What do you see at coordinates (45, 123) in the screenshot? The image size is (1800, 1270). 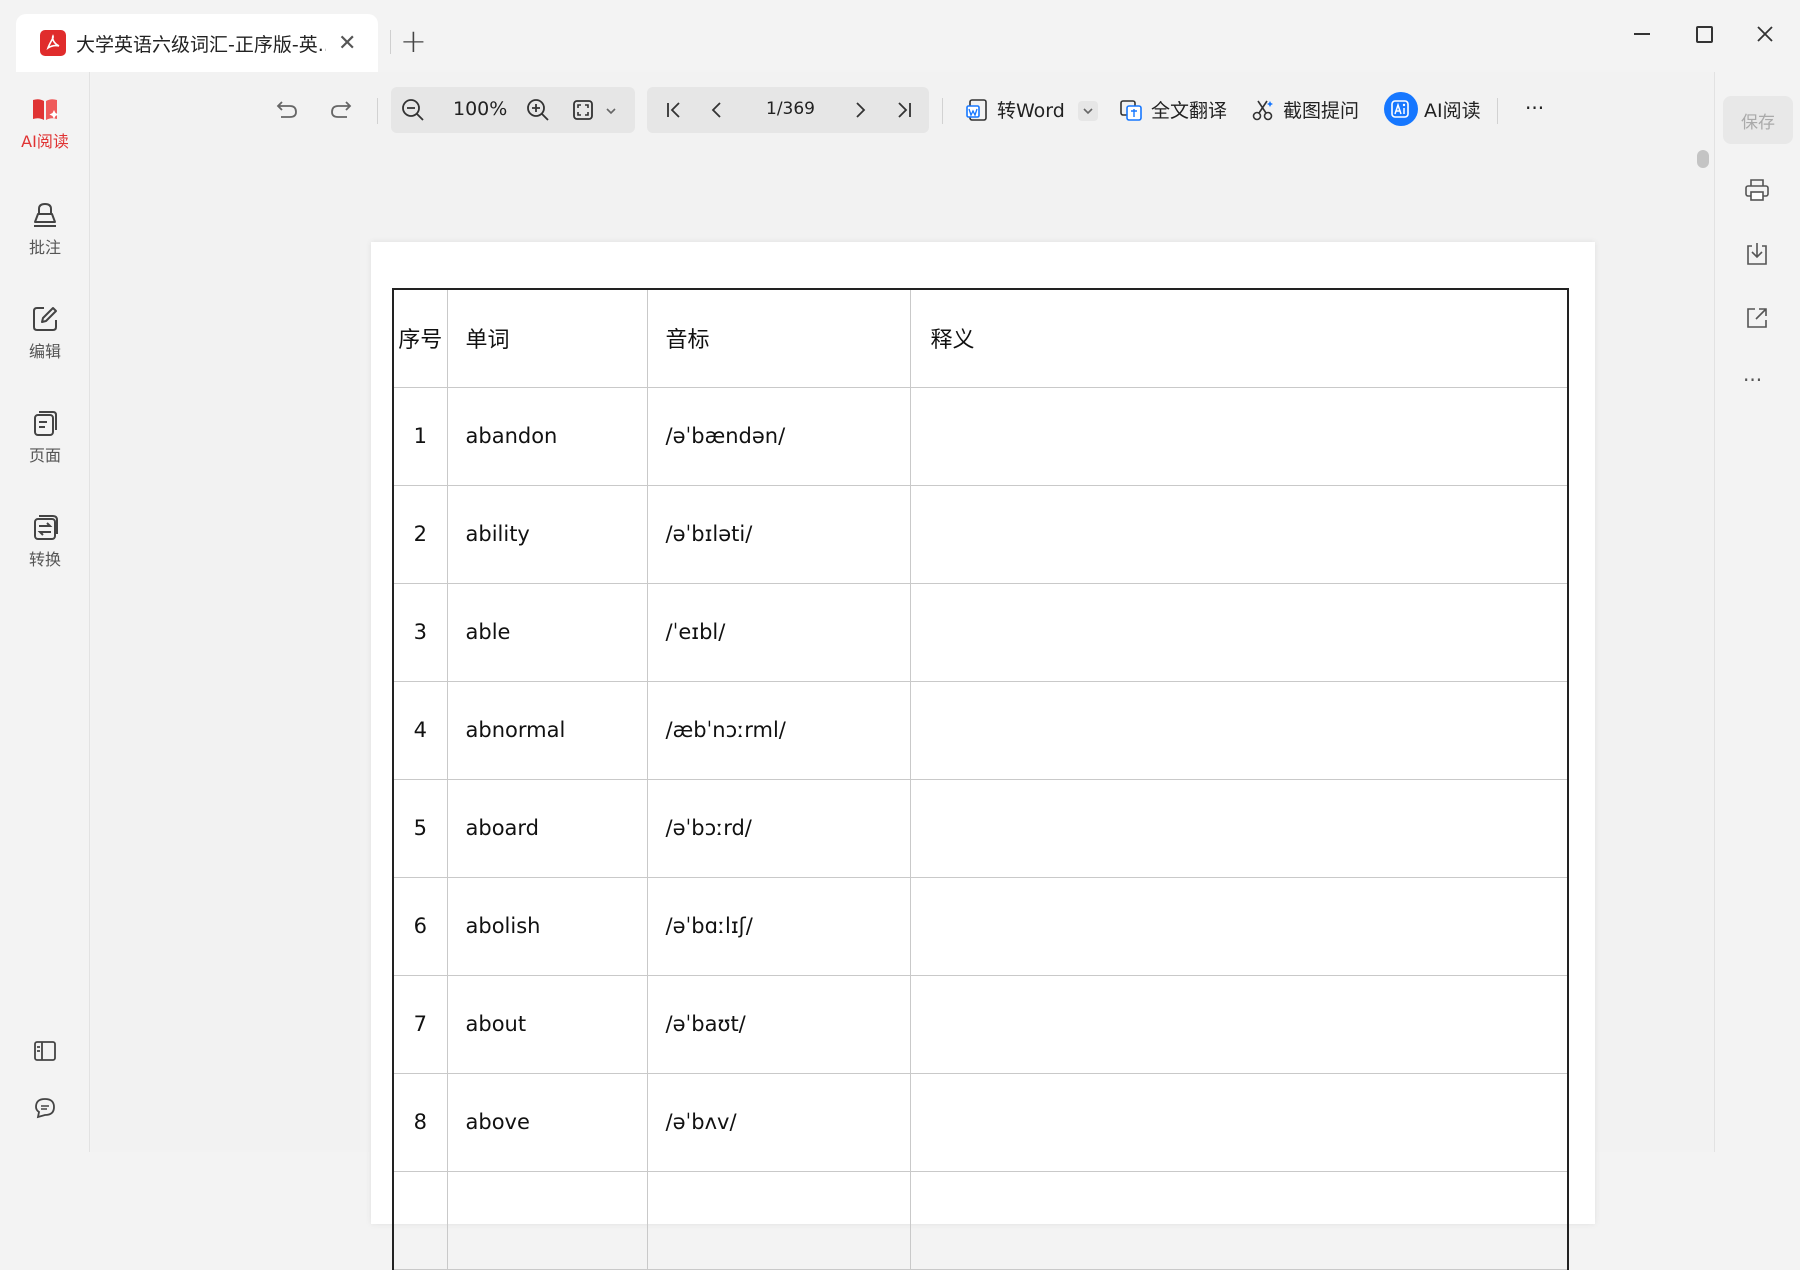 I see `sidebar-item-ai-read: AI阅读` at bounding box center [45, 123].